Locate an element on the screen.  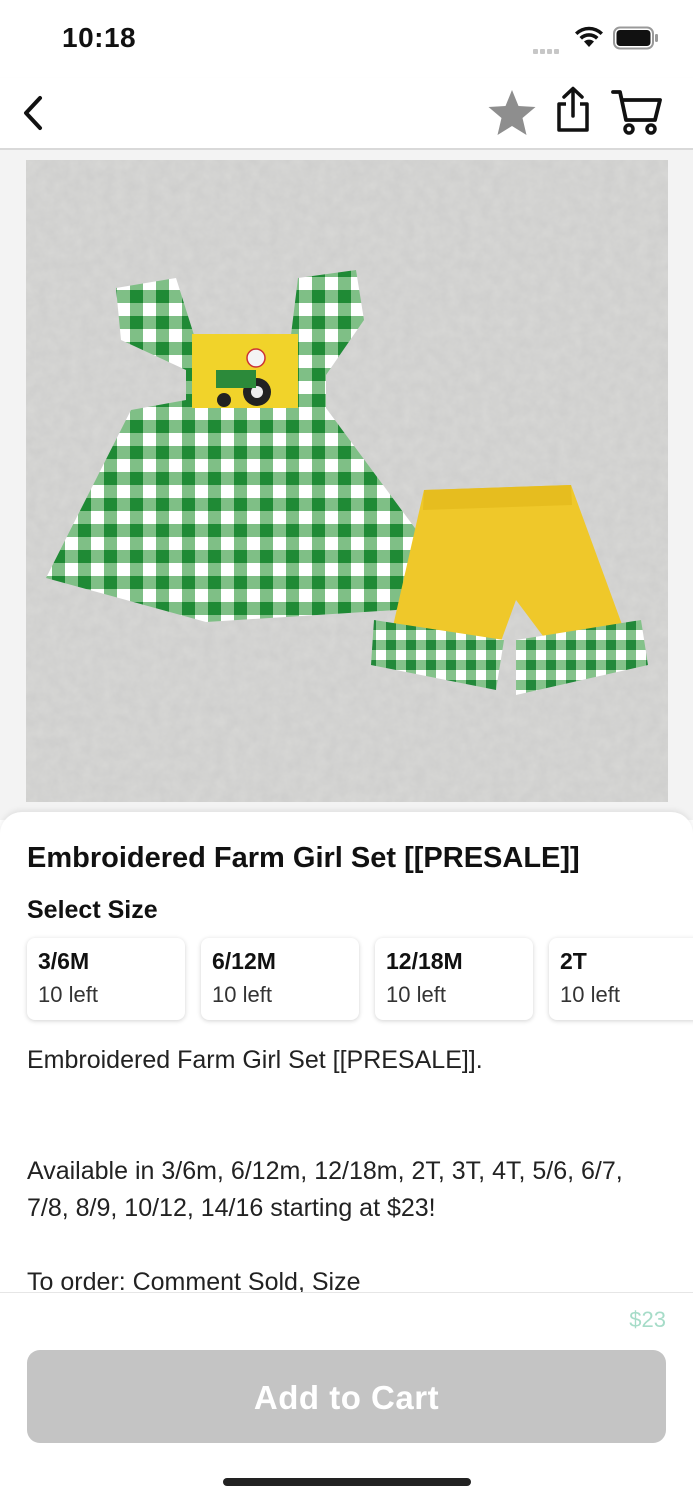
home-indicator is located at coordinates (347, 1482).